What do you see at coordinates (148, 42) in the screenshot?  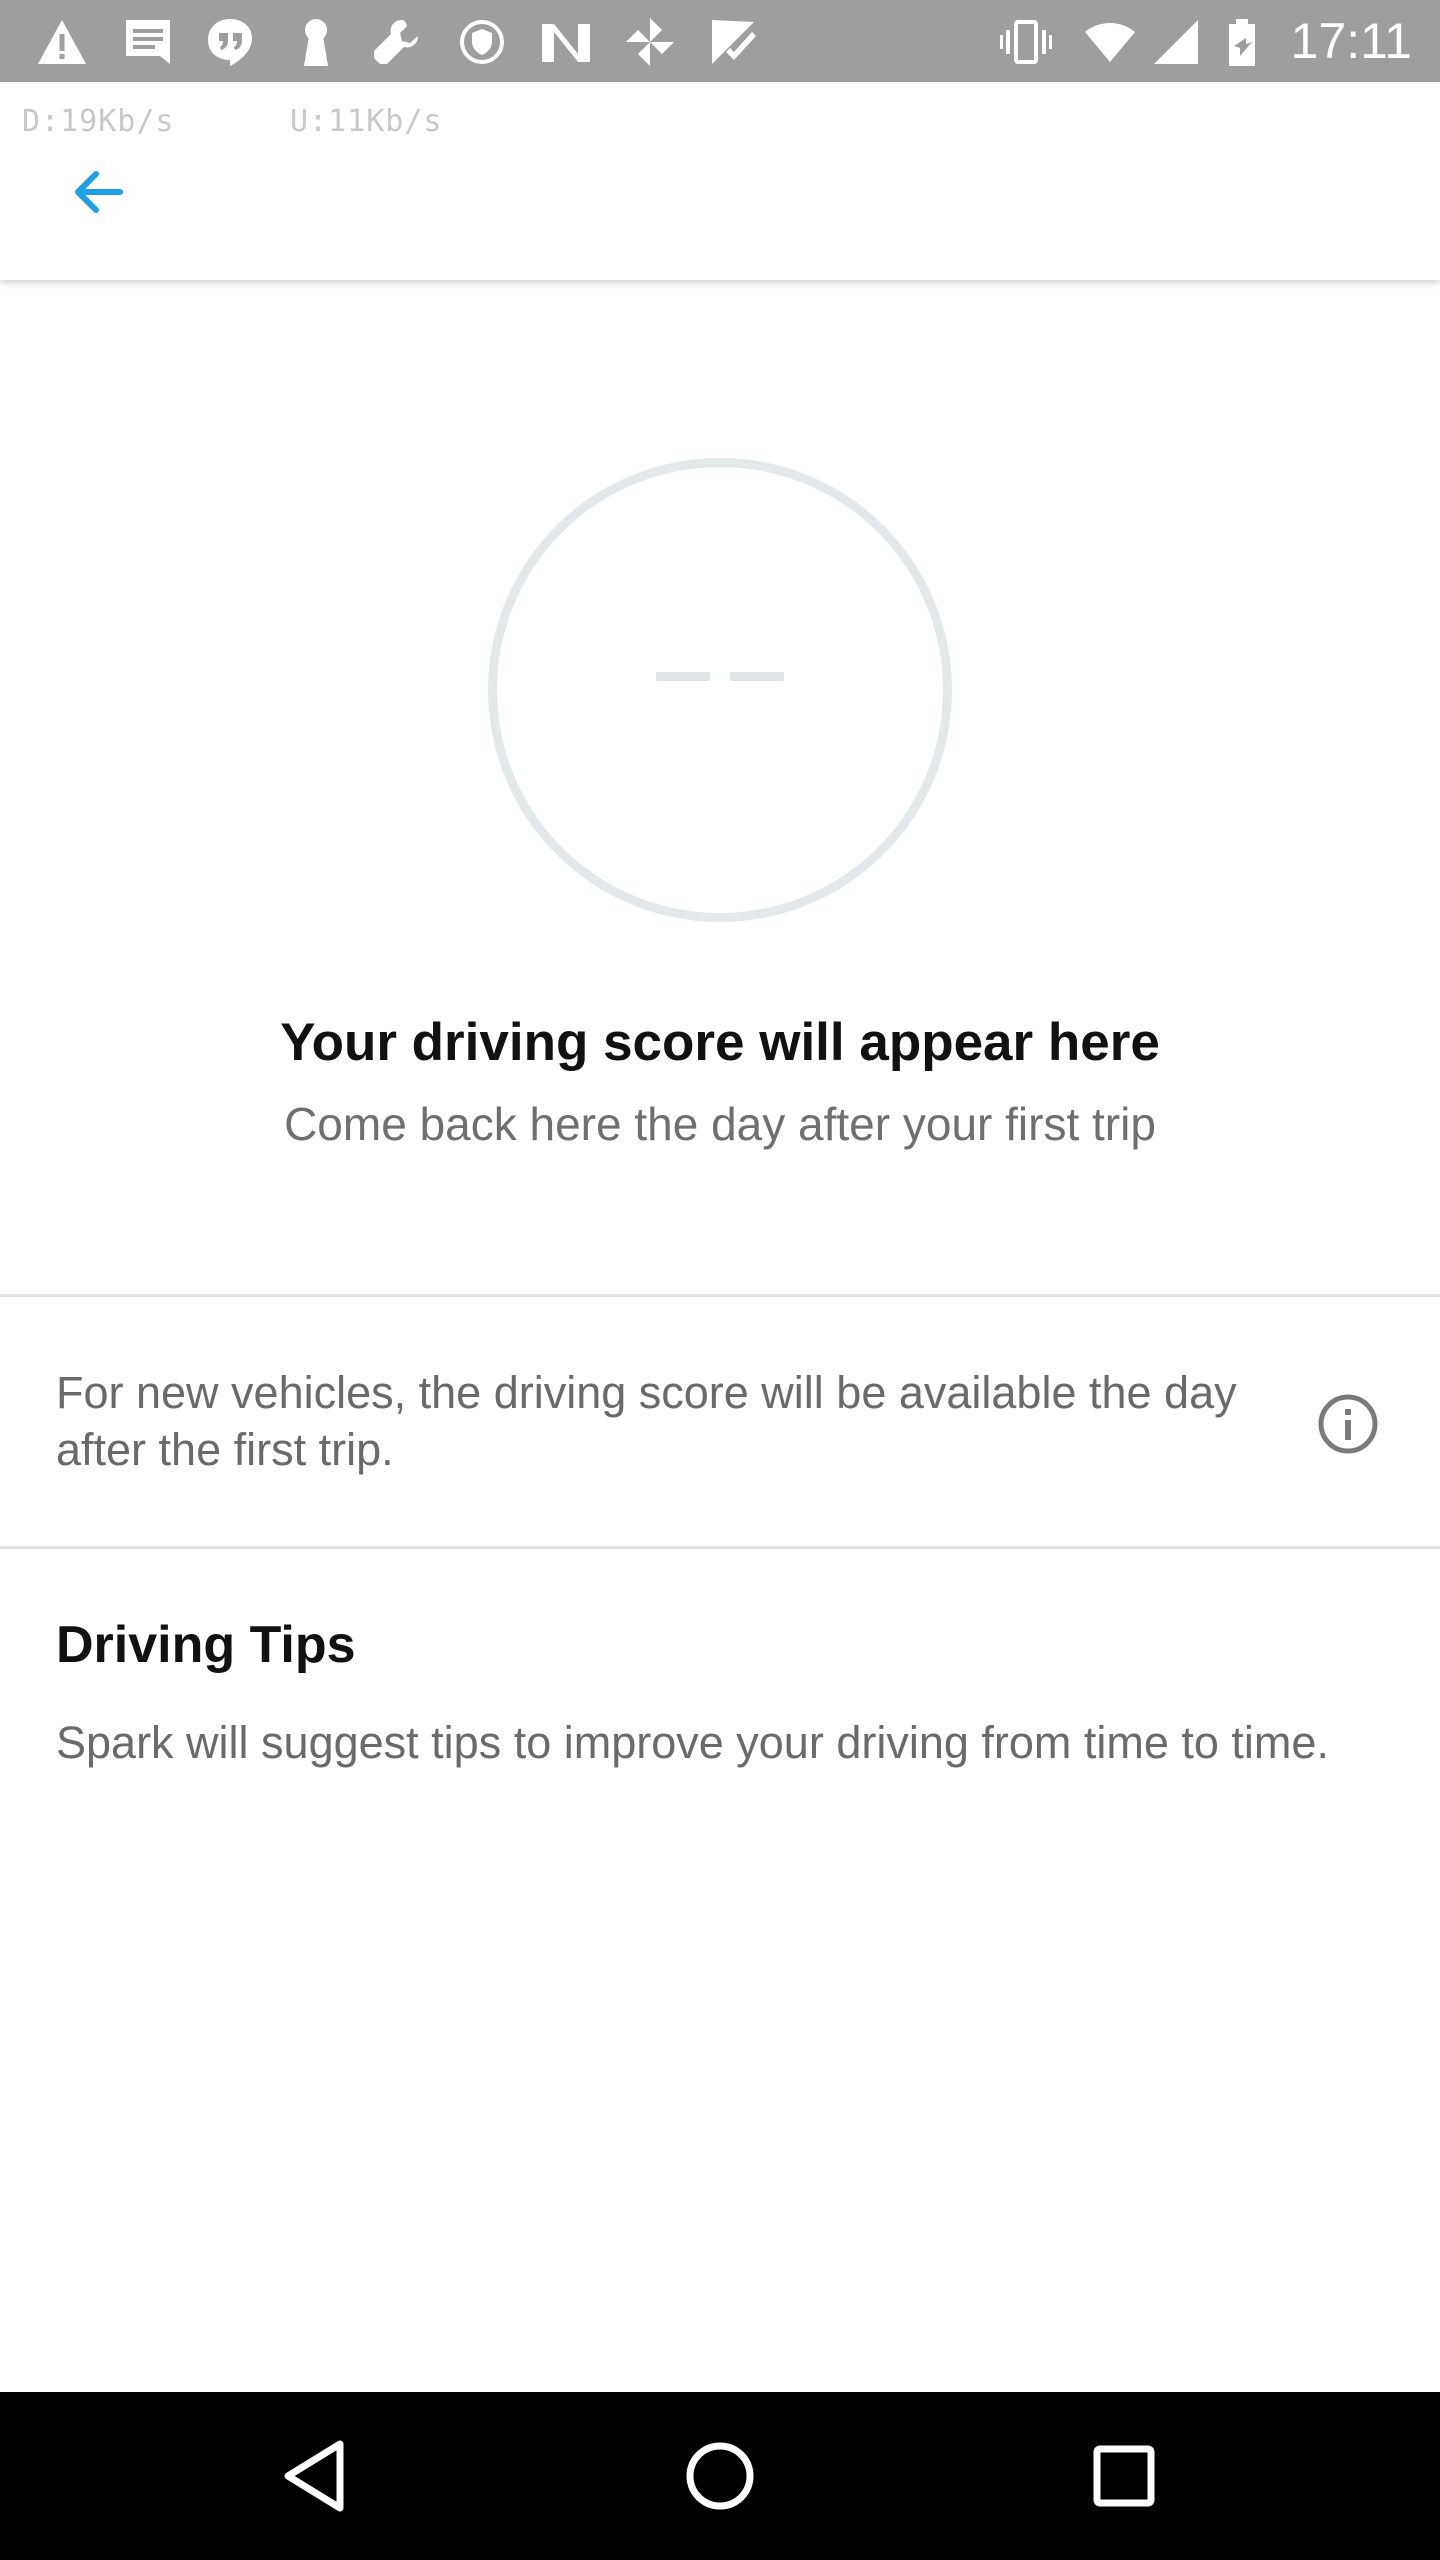 I see `message-icon` at bounding box center [148, 42].